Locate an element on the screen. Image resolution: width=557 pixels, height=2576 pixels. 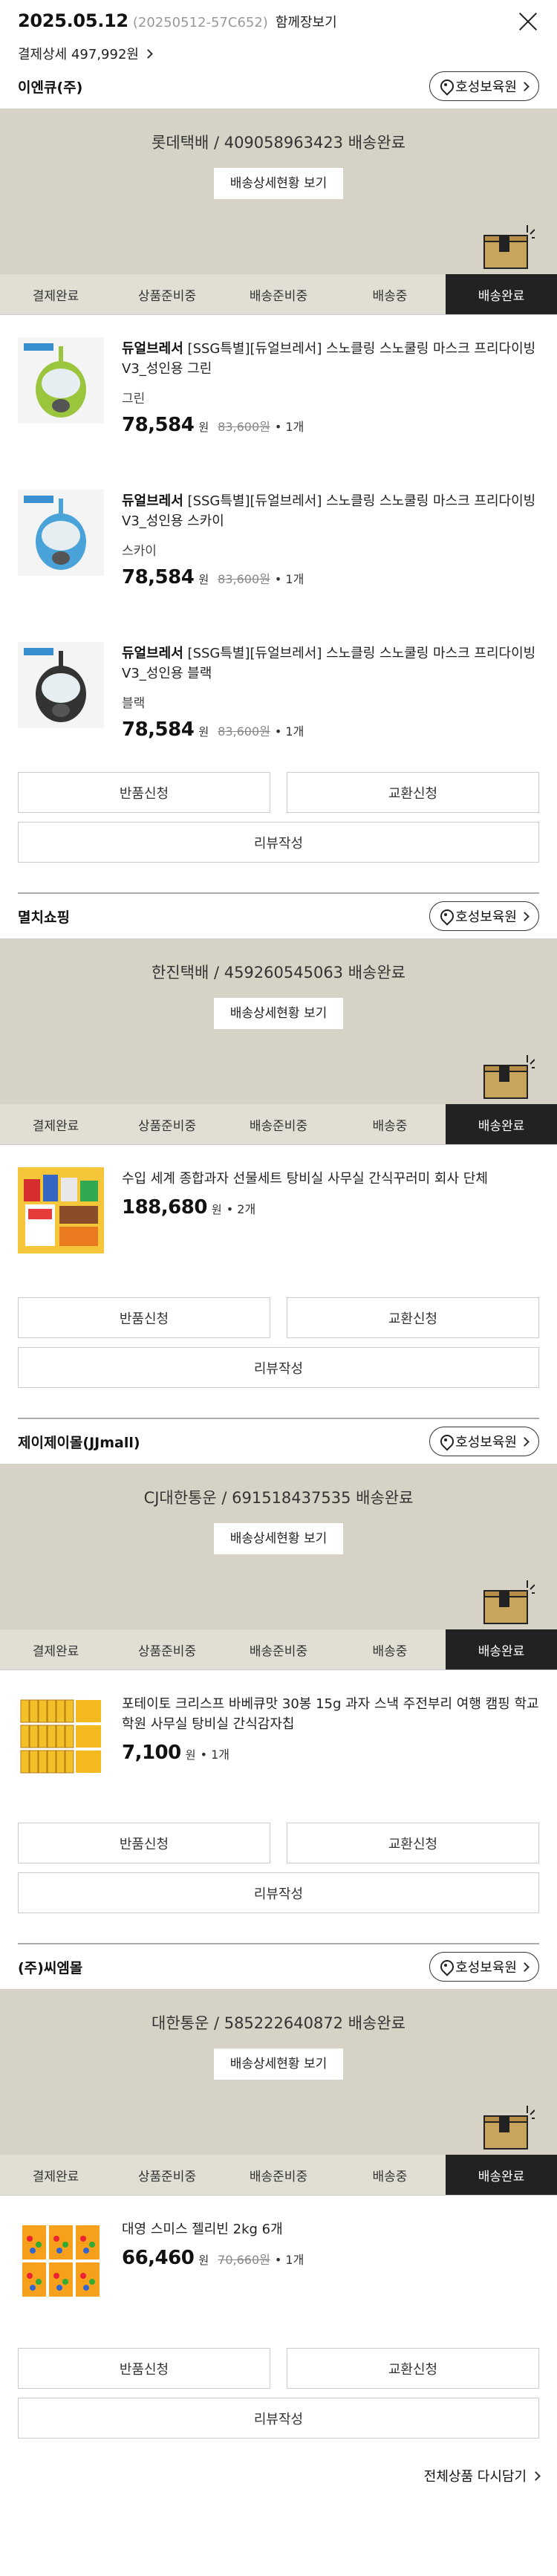
price-row: 7,100 원 • 1개 is located at coordinates (331, 1753).